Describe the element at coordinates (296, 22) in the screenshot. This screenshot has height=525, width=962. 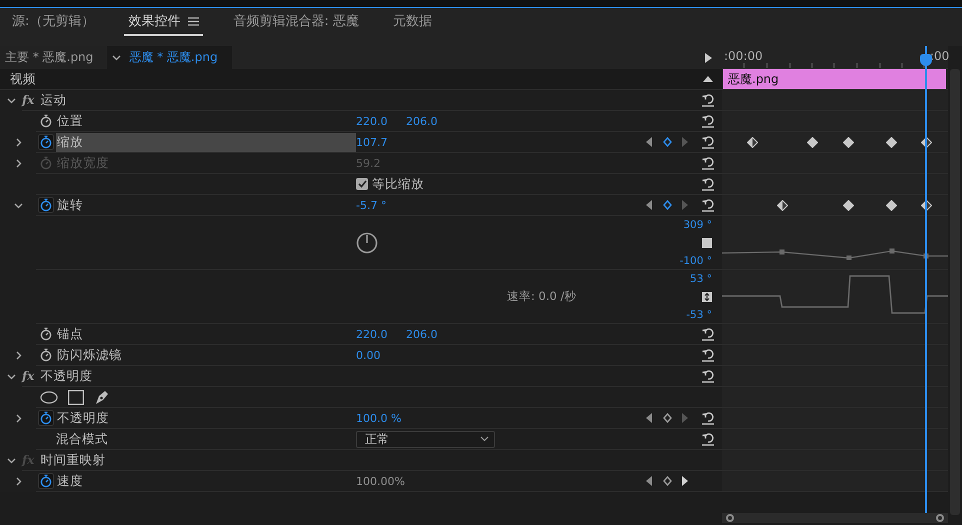
I see `panel-tab: 音频剪辑混合器: 恶魔` at that location.